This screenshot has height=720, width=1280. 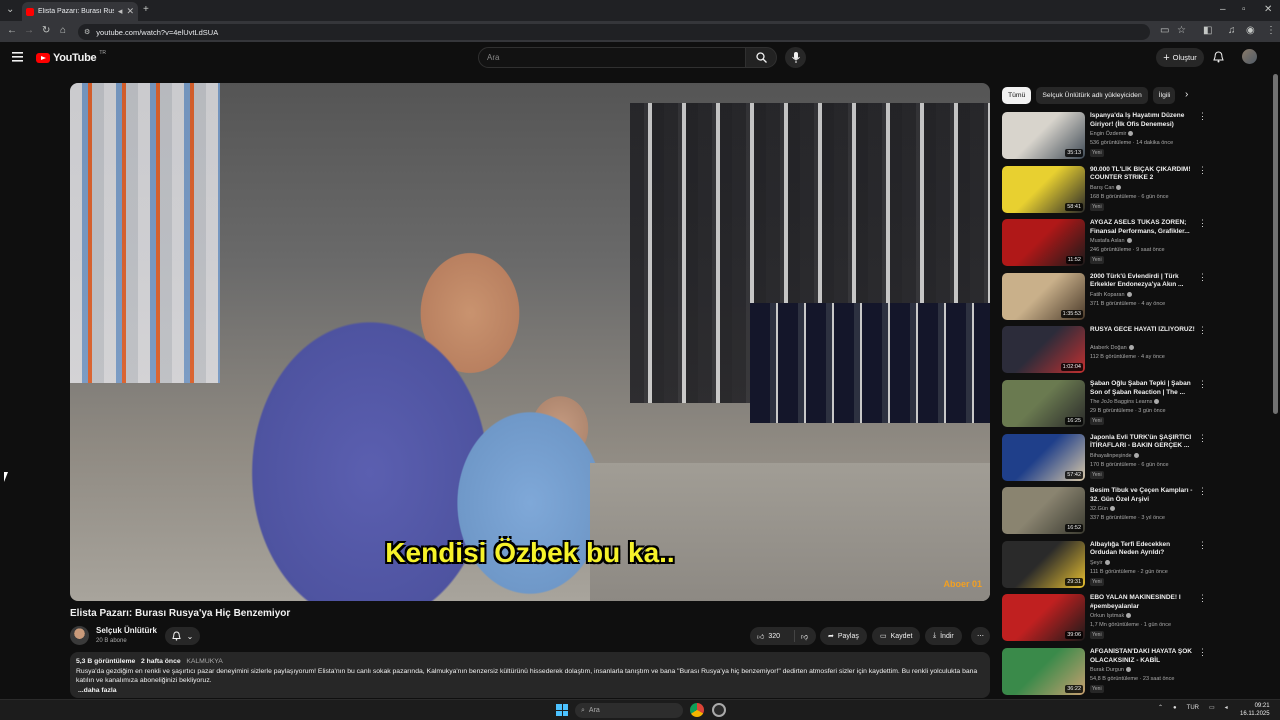 I want to click on recommended-channel-name: Bihayalinpeşinde, so click(x=1111, y=456).